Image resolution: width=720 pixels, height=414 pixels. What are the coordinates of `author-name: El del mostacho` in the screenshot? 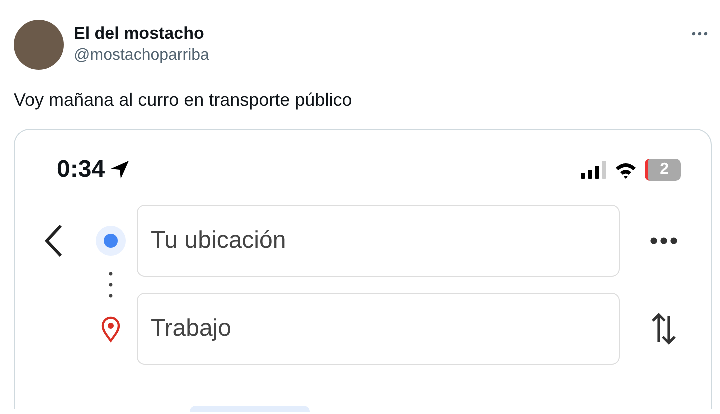 It's located at (142, 34).